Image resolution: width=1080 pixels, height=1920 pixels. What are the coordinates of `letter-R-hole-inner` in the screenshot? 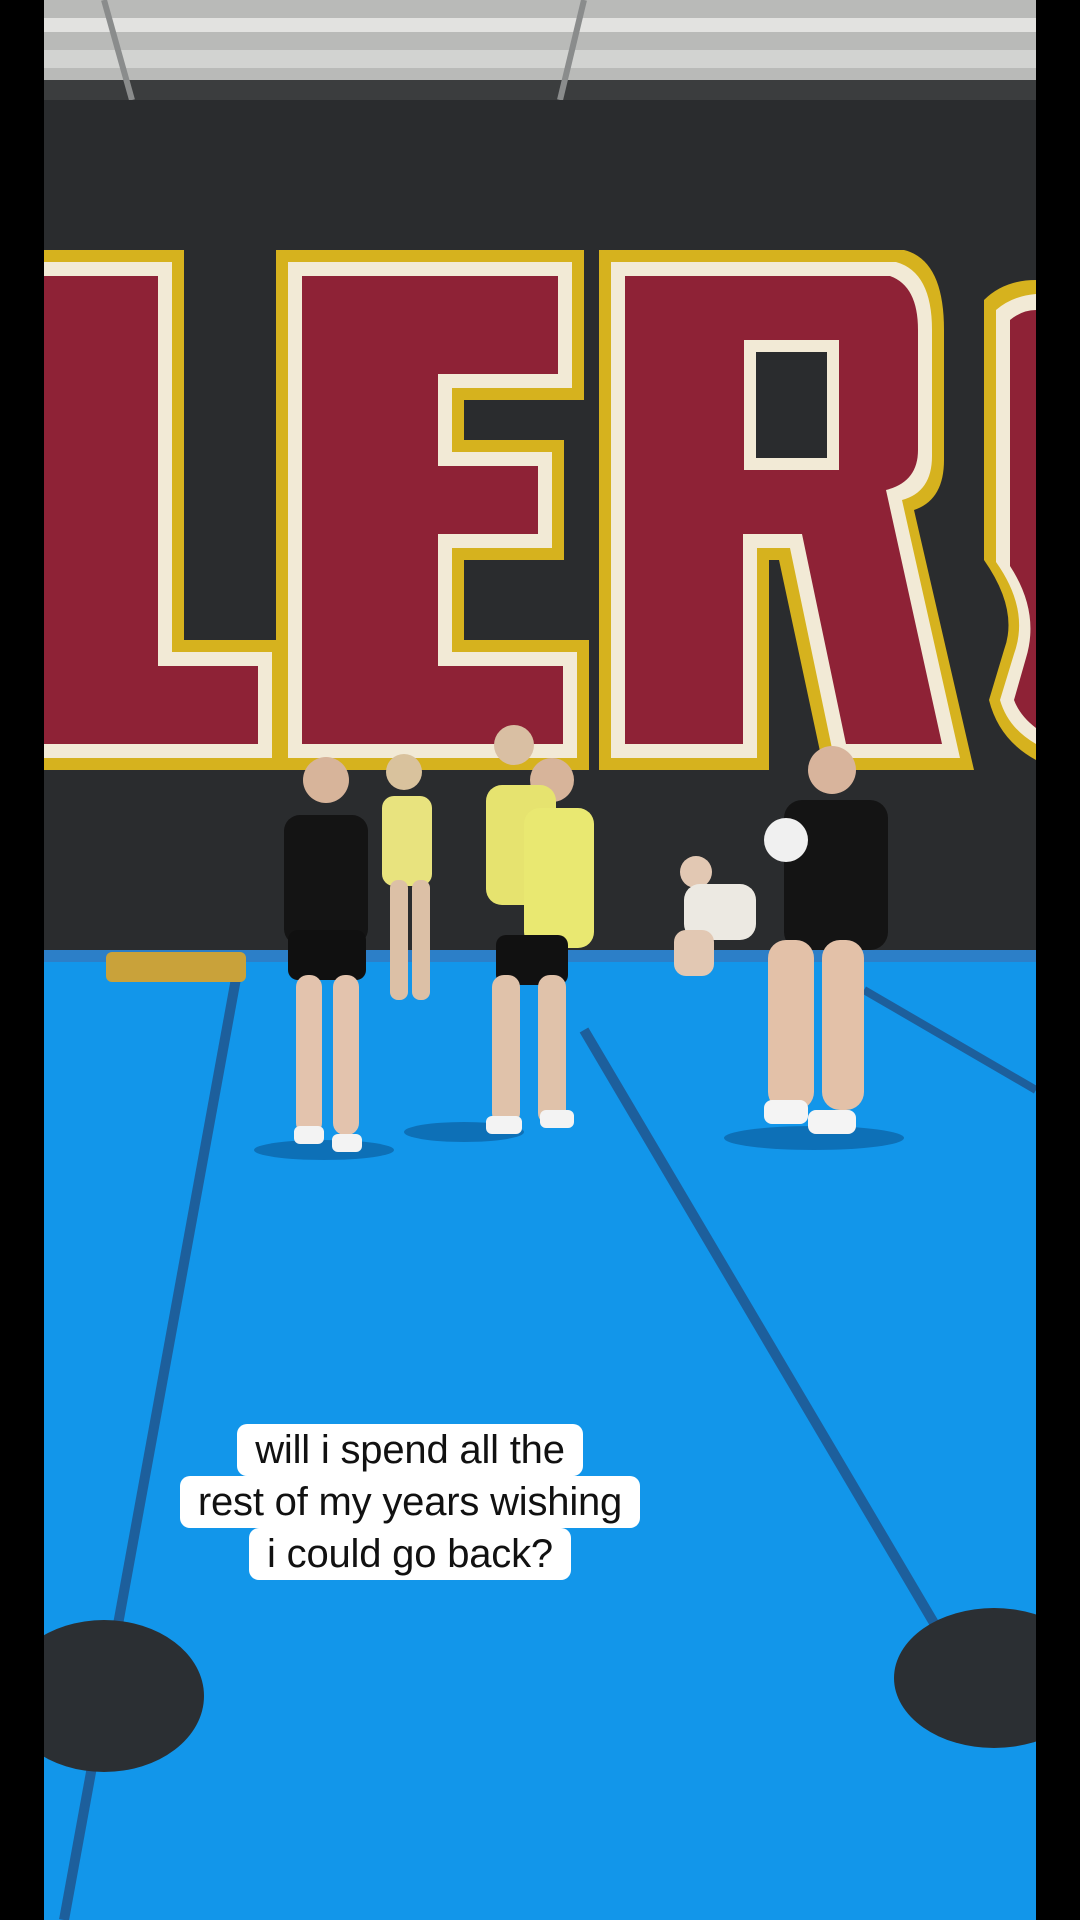 It's located at (791, 405).